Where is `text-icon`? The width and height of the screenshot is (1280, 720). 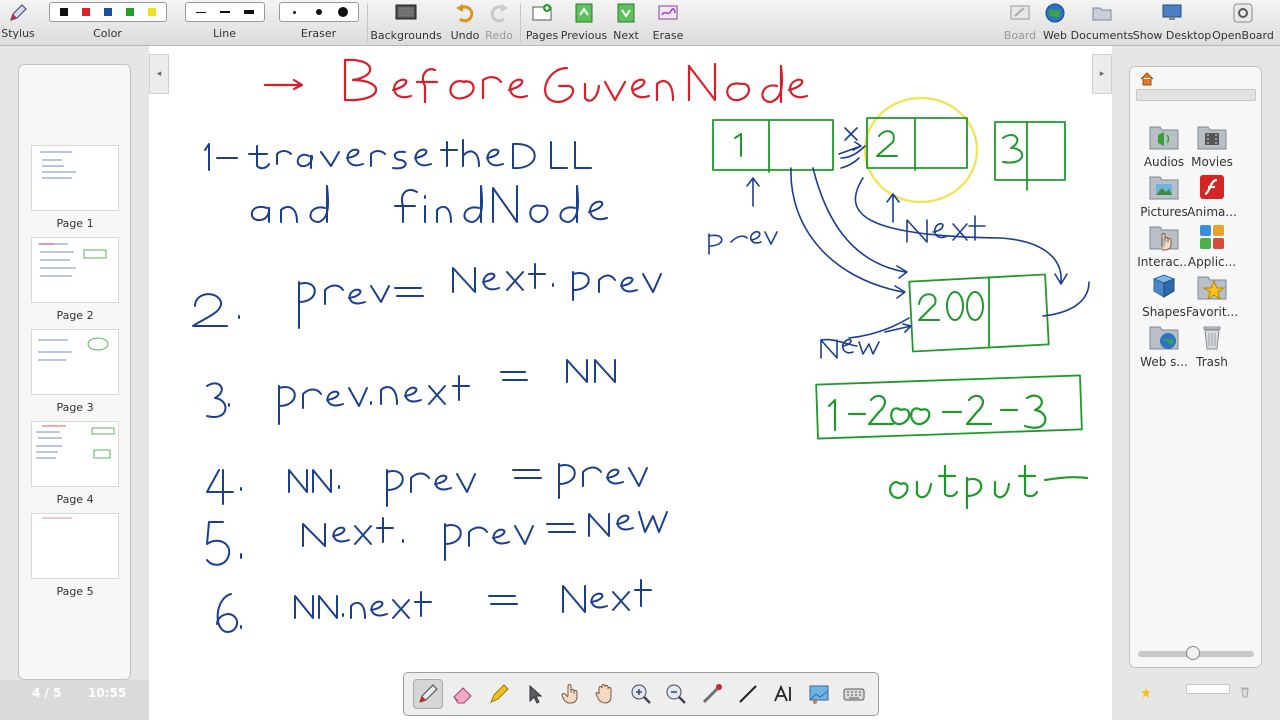 text-icon is located at coordinates (782, 693).